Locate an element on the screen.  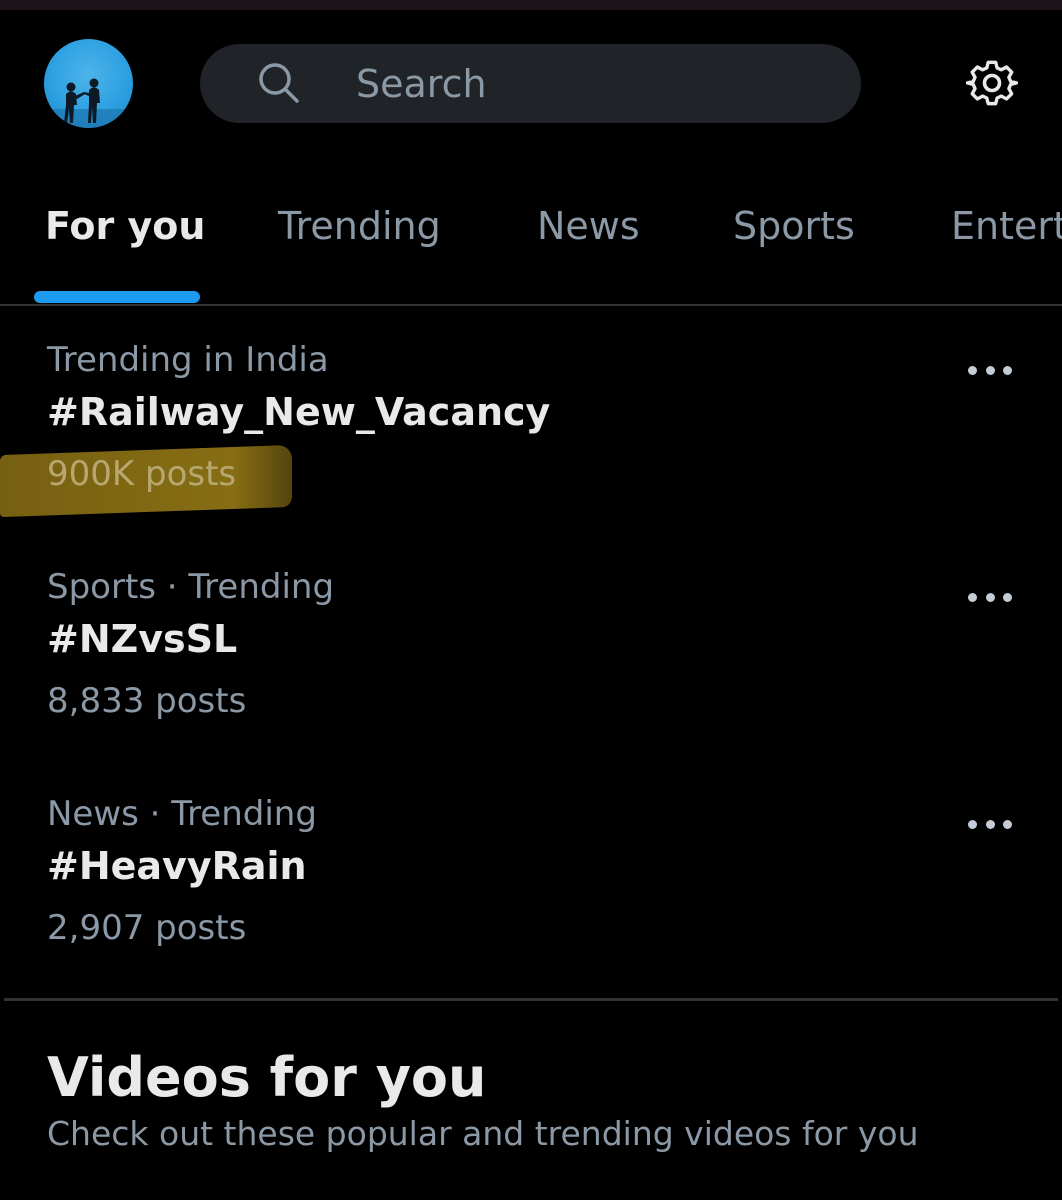
section-heading: Videos for you is located at coordinates (267, 1077).